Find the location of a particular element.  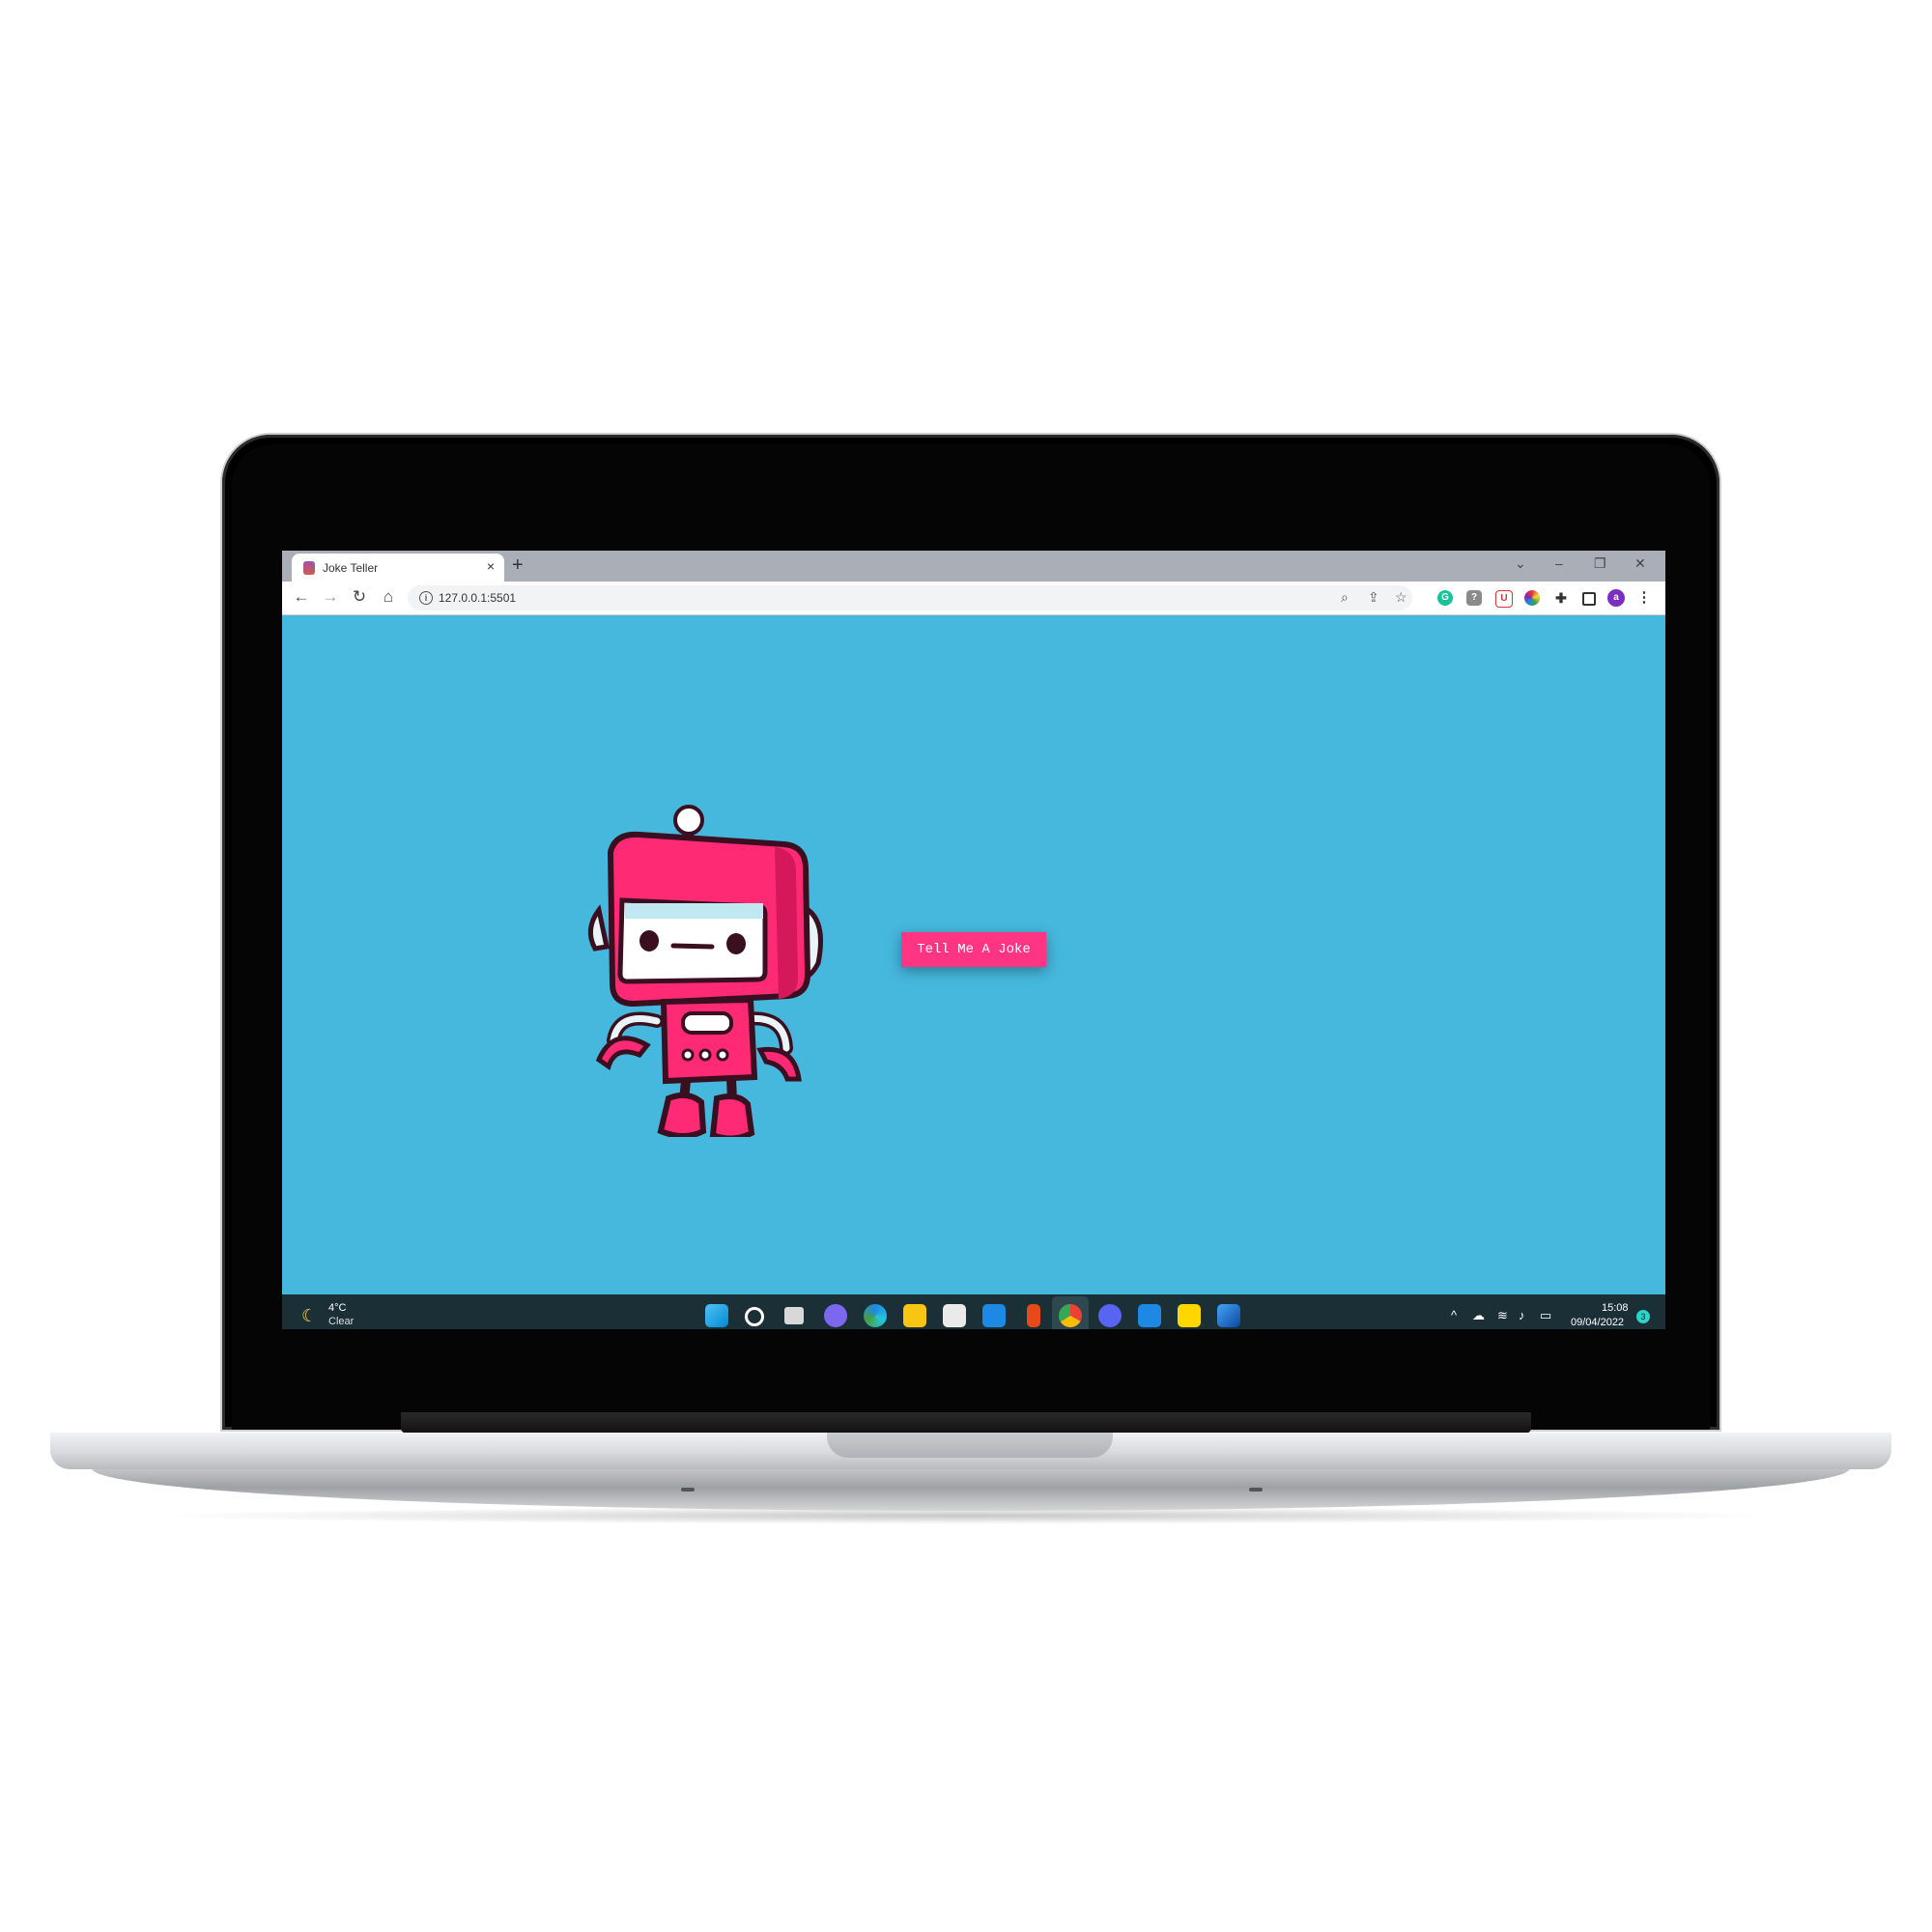

laptop-notch is located at coordinates (970, 1445).